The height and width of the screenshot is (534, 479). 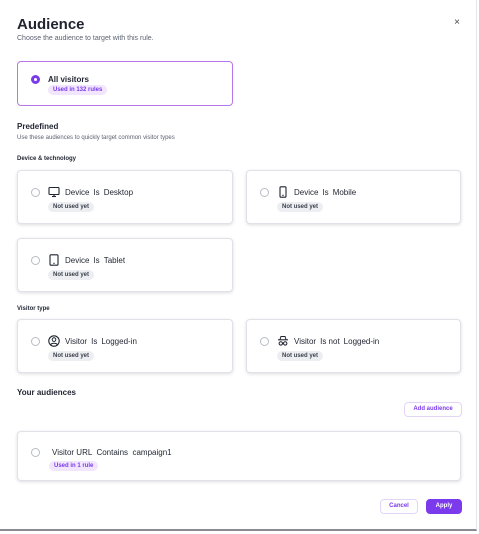 I want to click on condition-operator: Is not, so click(x=330, y=341).